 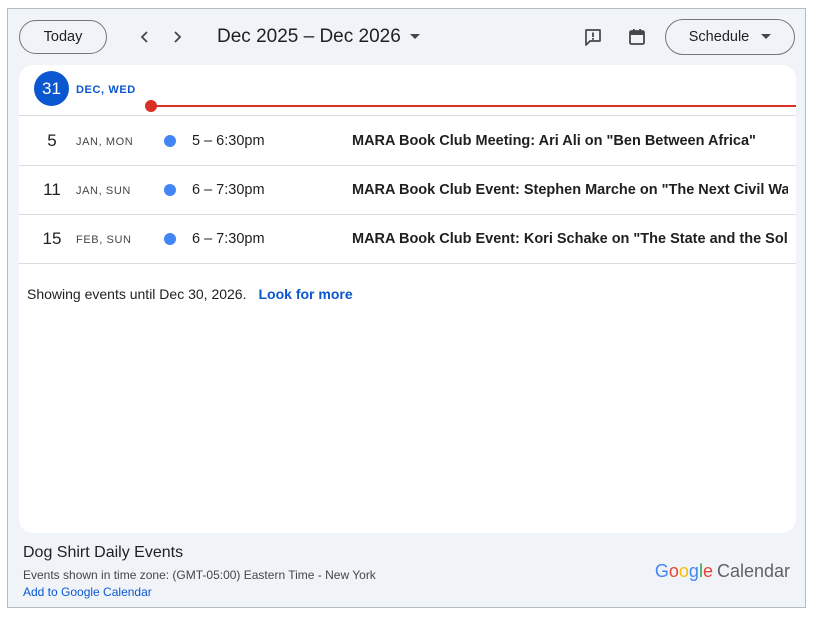 What do you see at coordinates (228, 140) in the screenshot?
I see `event-time: 5 – 6:30pm` at bounding box center [228, 140].